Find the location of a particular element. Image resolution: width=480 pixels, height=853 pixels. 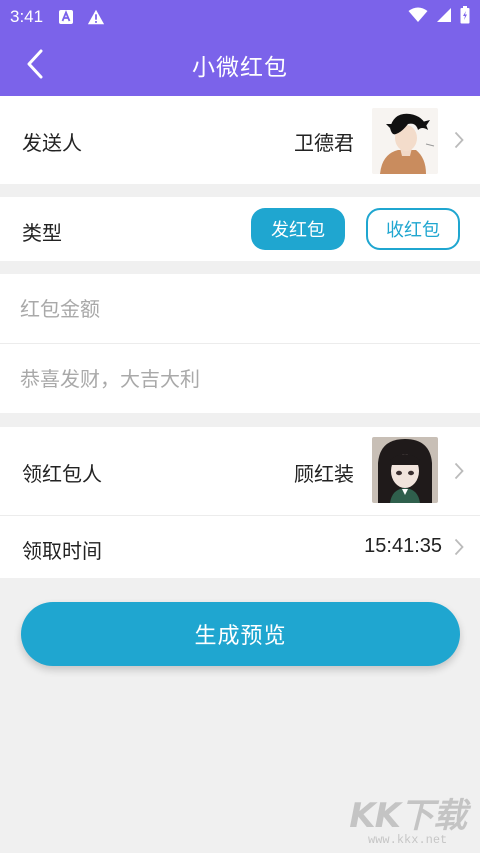

wifi-icon is located at coordinates (418, 17).